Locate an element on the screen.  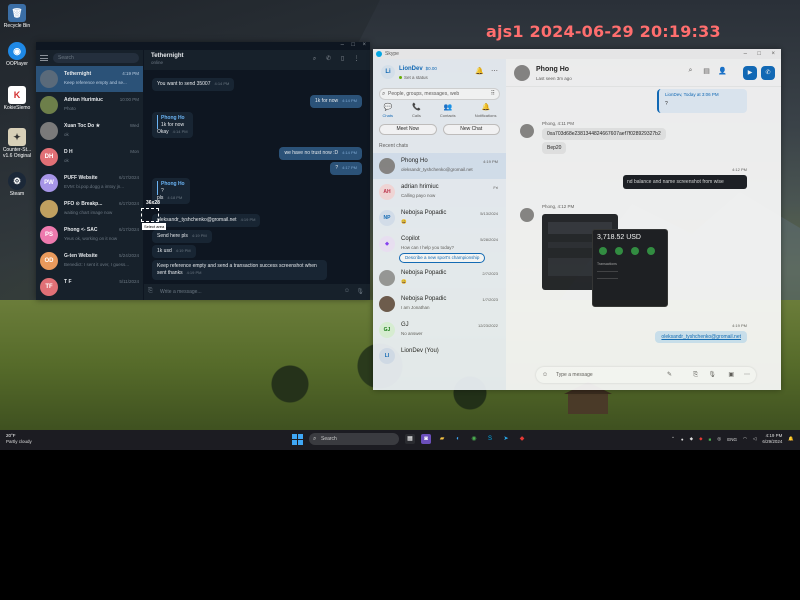
telegram-message-input: ⎘ Write a message... ☺ 🎙 is located at coordinates (257, 292).